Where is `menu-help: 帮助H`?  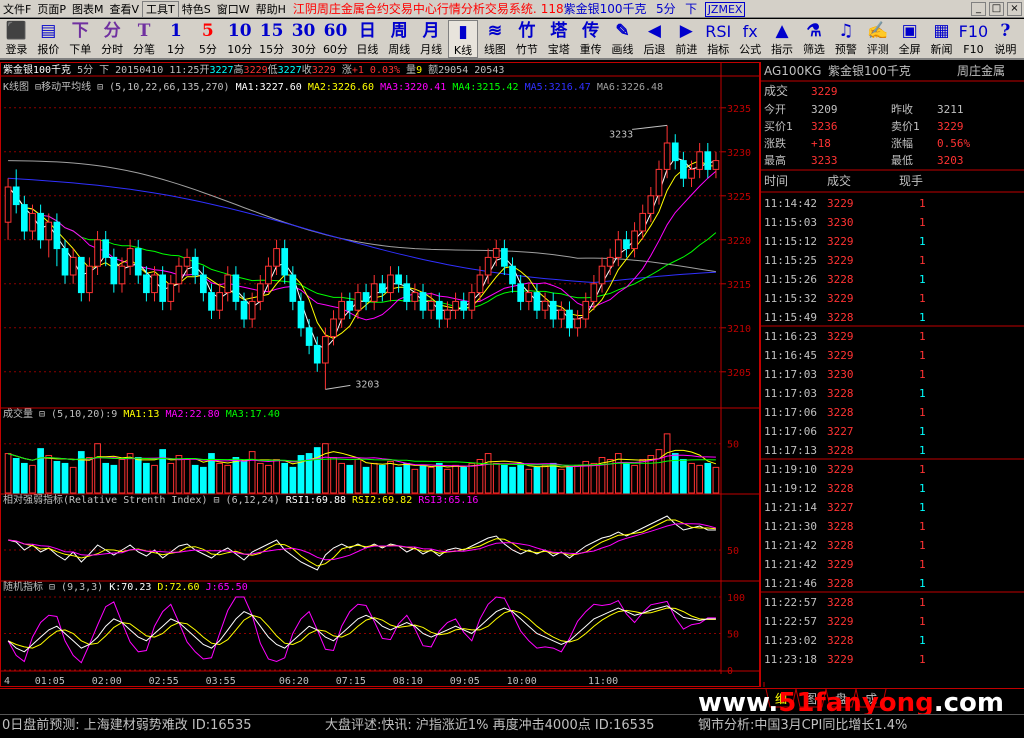
menu-help: 帮助H is located at coordinates (271, 9).